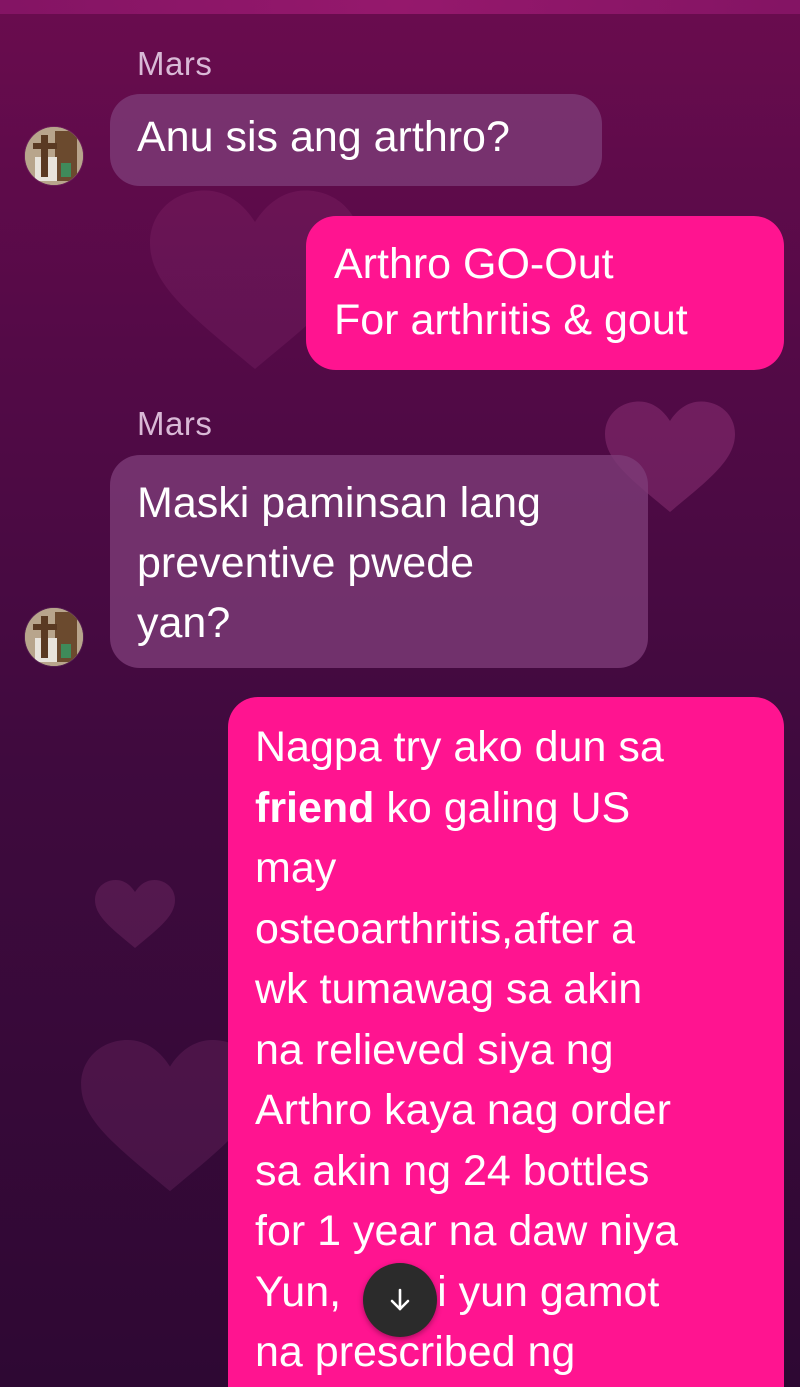 Image resolution: width=800 pixels, height=1387 pixels. Describe the element at coordinates (400, 7) in the screenshot. I see `status-strip` at that location.